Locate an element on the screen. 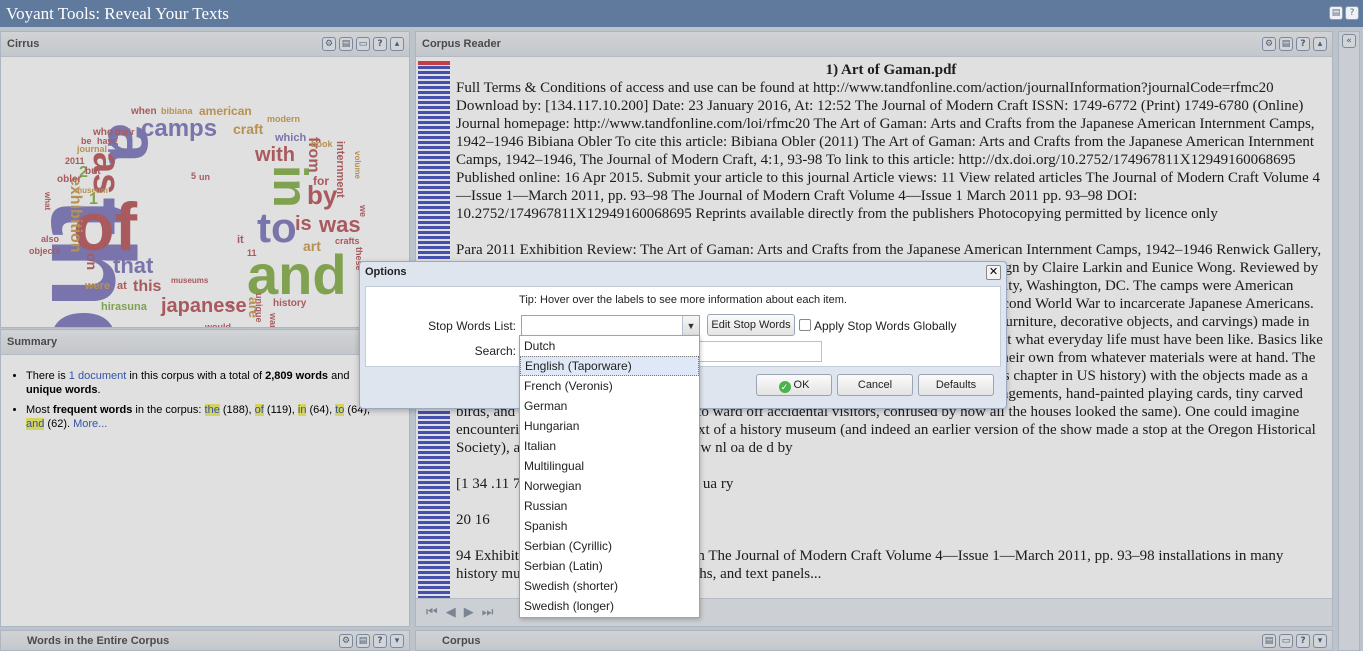 This screenshot has width=1363, height=651. dialog-title: Options is located at coordinates (386, 272).